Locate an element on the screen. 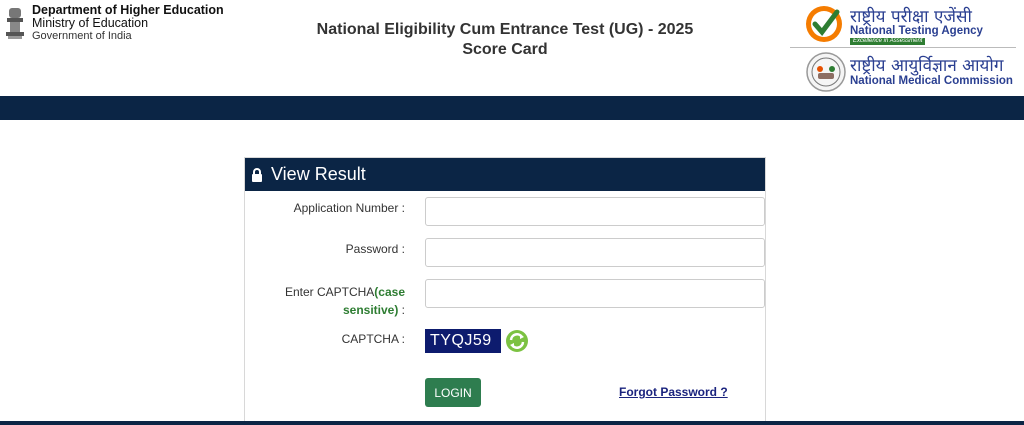  nmc-hindi-name: राष्ट्रीय आयुर्विज्ञान आयोग is located at coordinates (927, 66).